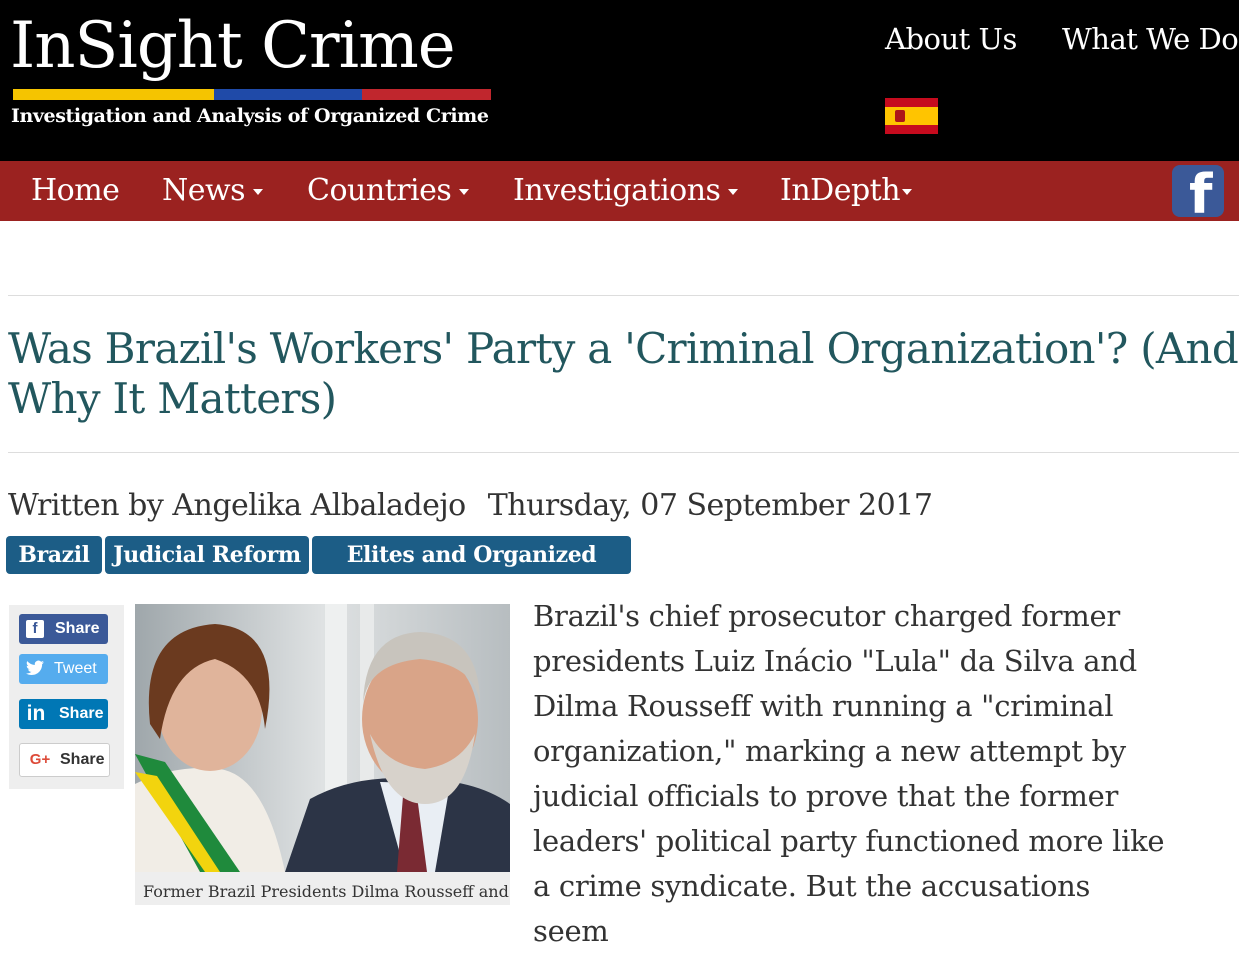 Image resolution: width=1239 pixels, height=954 pixels. I want to click on nav-home: Home, so click(75, 191).